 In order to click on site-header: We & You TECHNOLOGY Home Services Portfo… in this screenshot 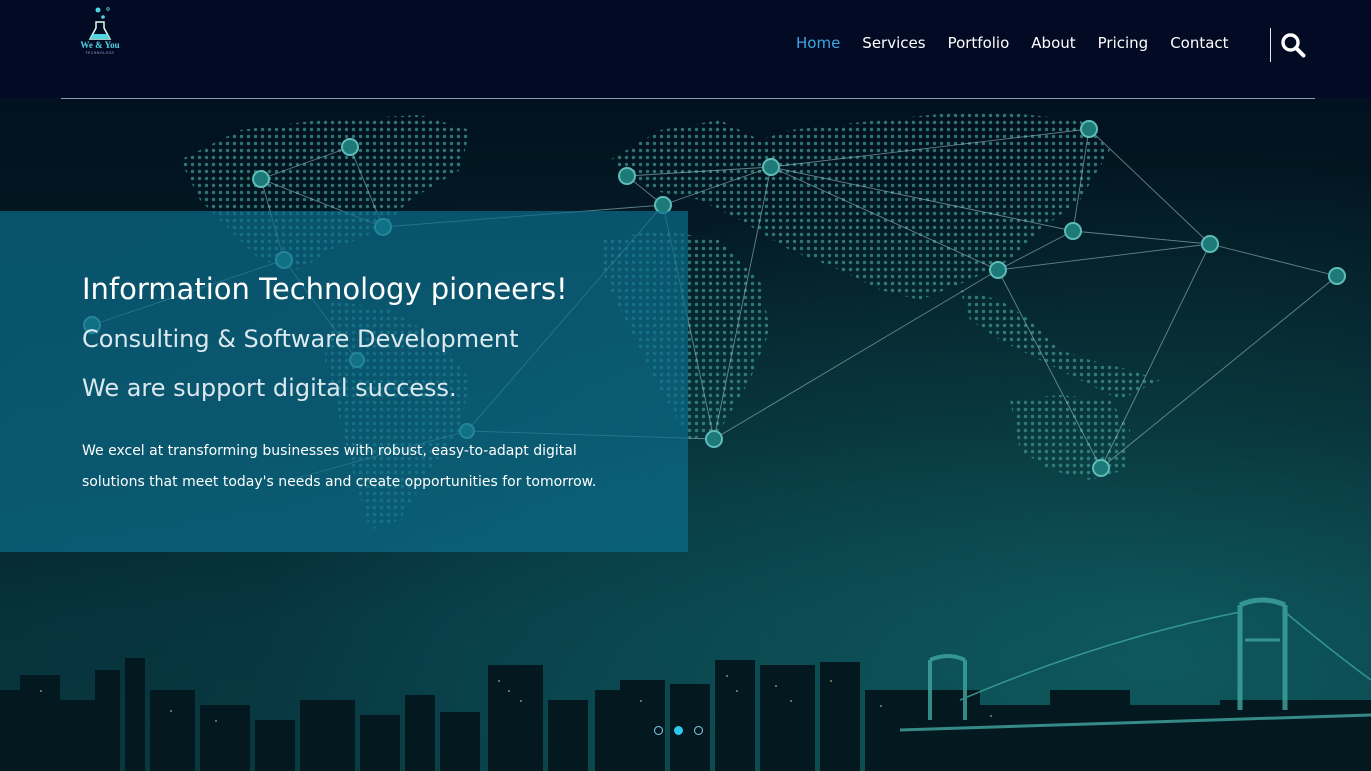, I will do `click(685, 49)`.